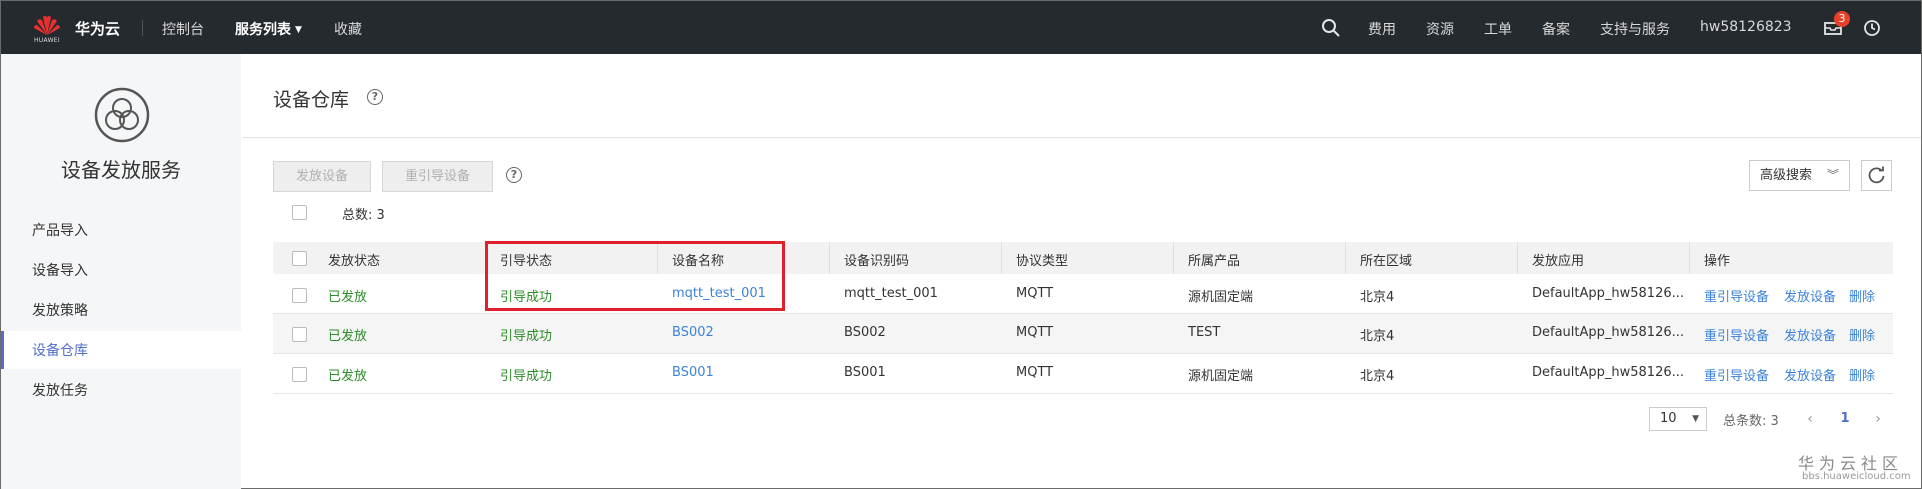 The height and width of the screenshot is (489, 1922). I want to click on nav-favorites: 收藏, so click(348, 29).